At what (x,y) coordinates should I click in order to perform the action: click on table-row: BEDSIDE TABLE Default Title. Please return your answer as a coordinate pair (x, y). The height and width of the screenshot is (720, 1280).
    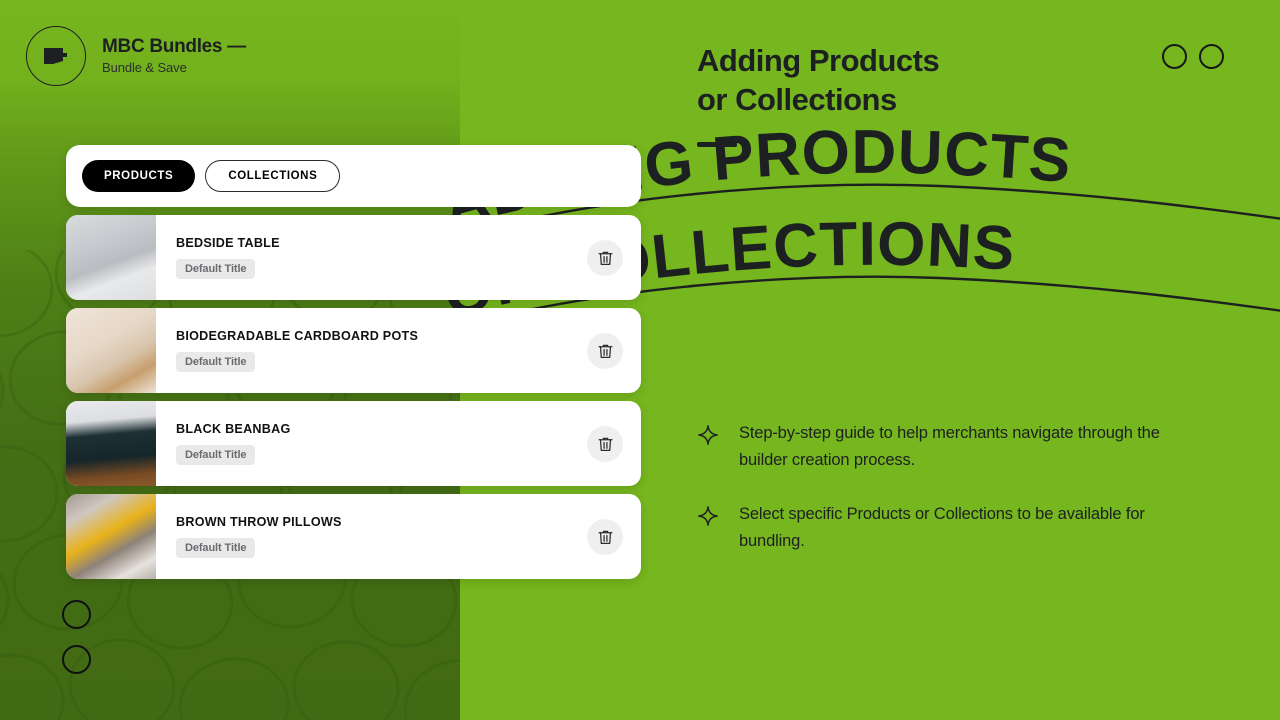
    Looking at the image, I should click on (353, 257).